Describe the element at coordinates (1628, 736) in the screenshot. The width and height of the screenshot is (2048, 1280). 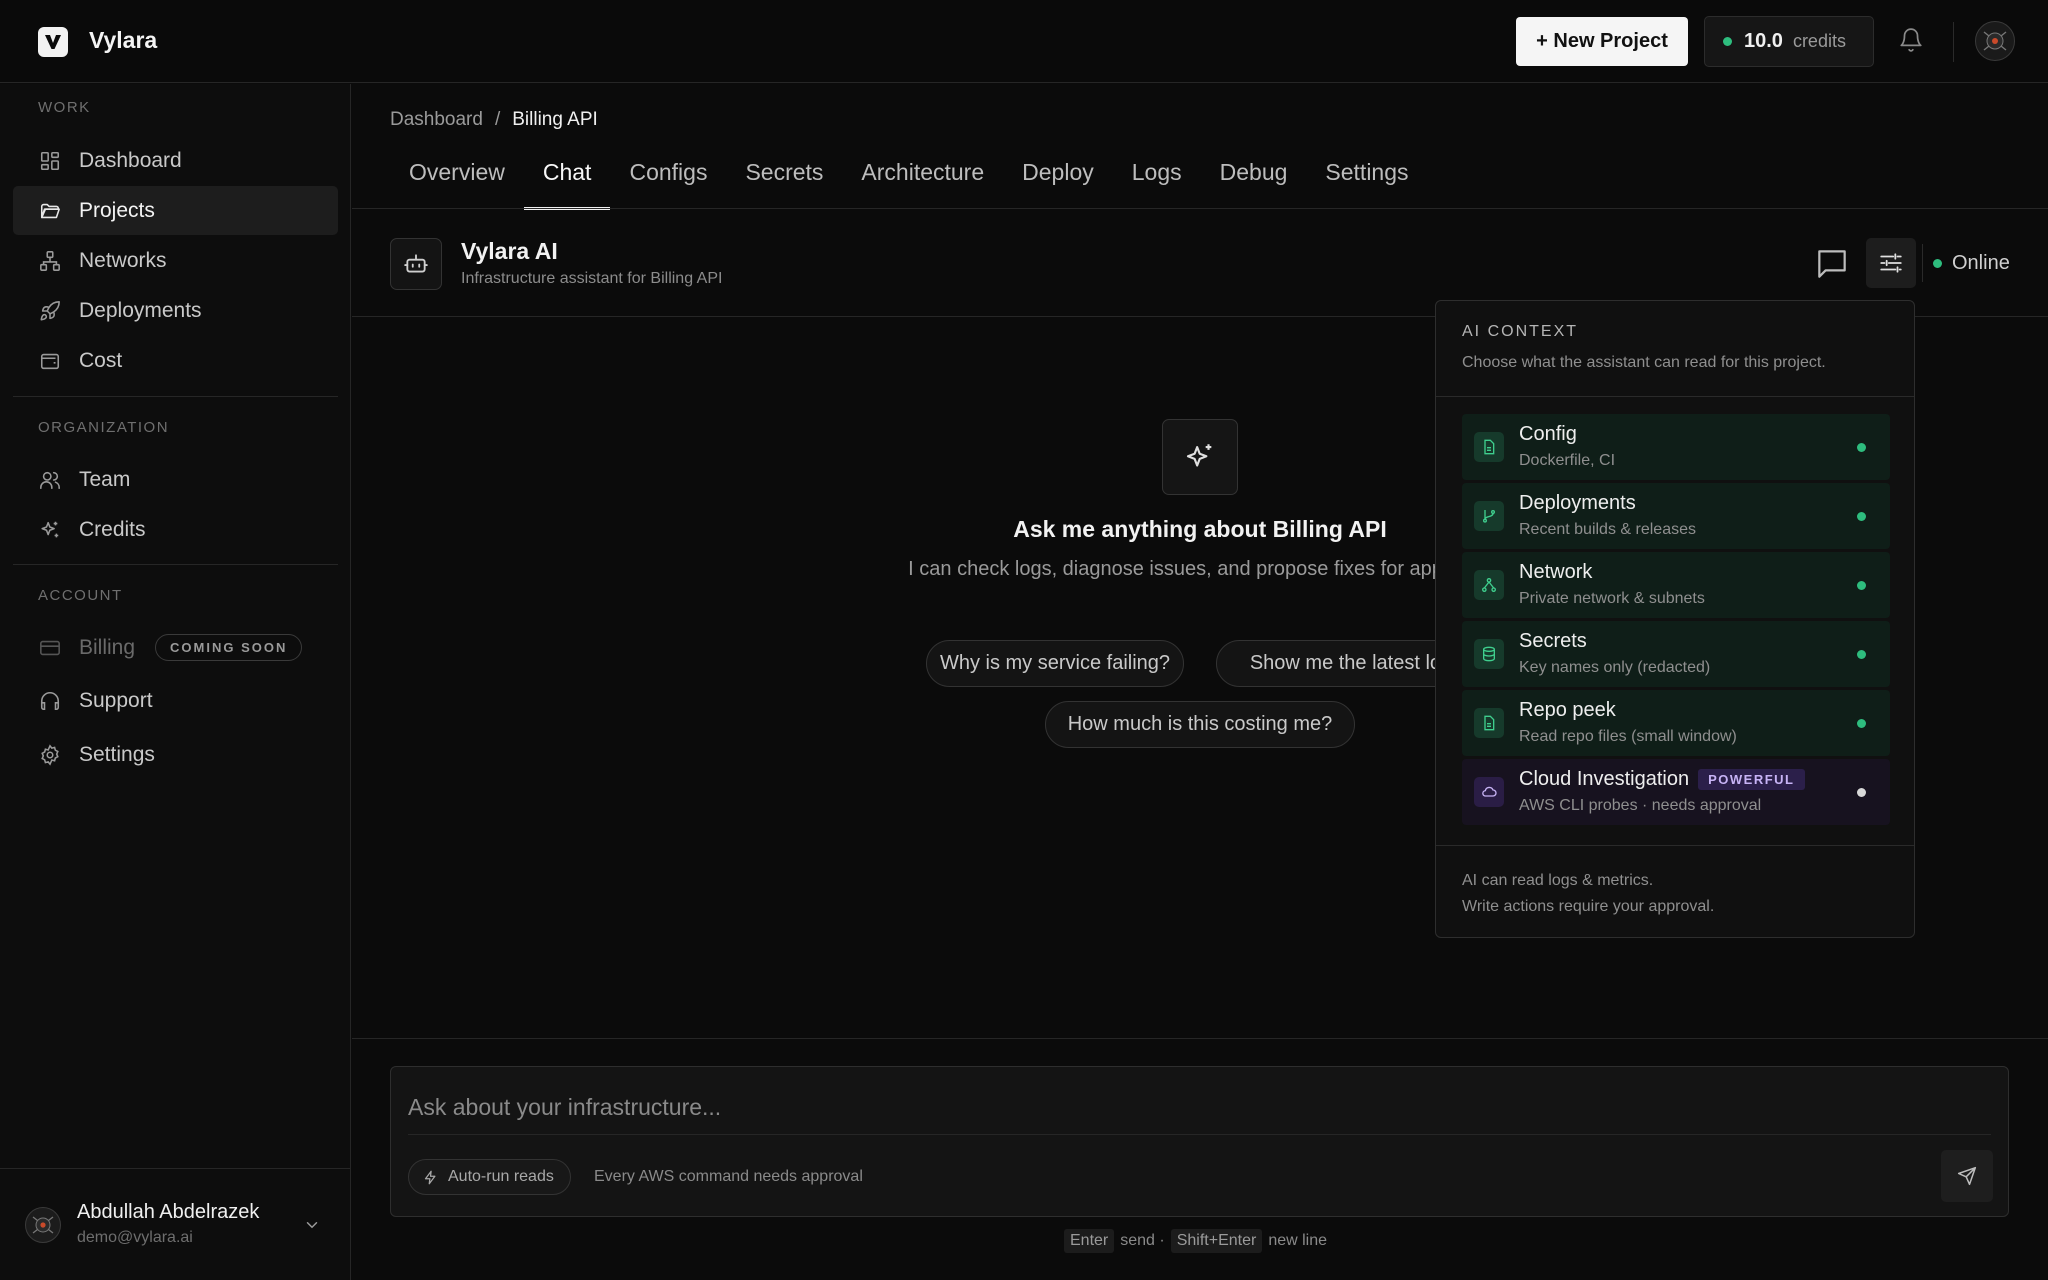
I see `context-item-sub: Read repo files (small window)` at that location.